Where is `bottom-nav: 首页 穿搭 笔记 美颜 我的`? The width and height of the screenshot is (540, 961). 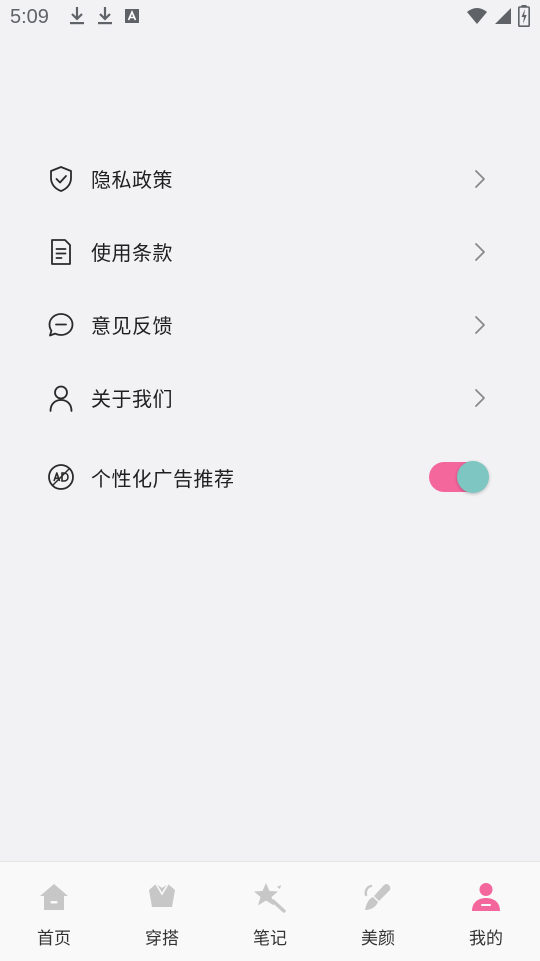
bottom-nav: 首页 穿搭 笔记 美颜 我的 is located at coordinates (270, 911).